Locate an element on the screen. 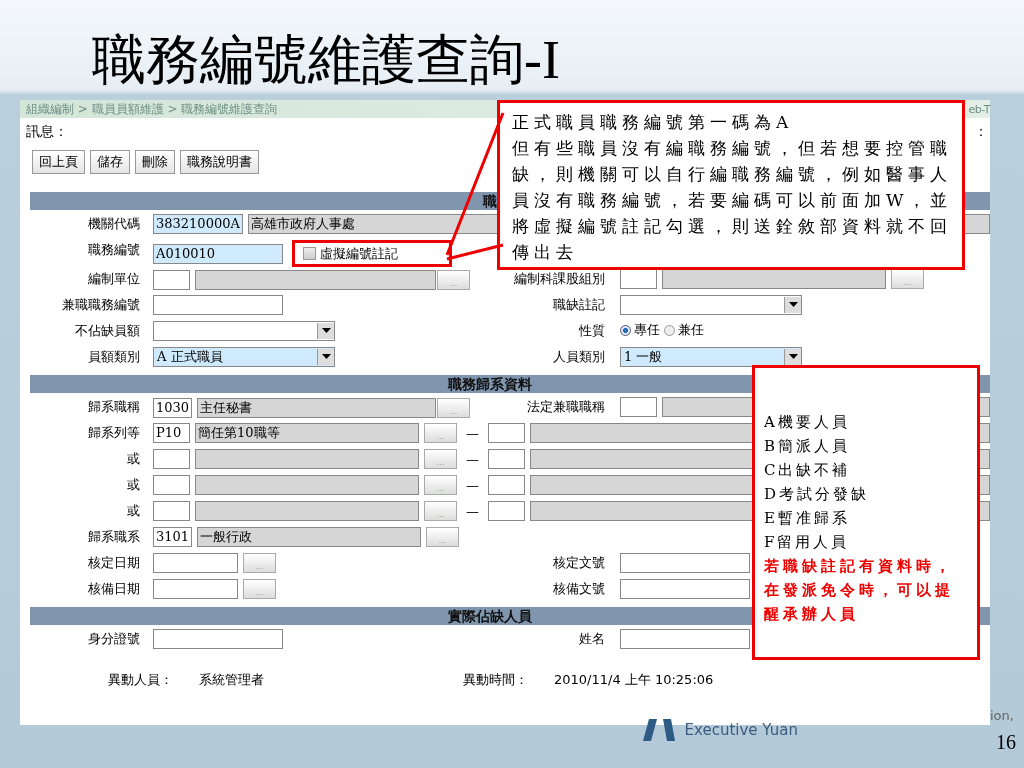  logo-text: Executive Yuan is located at coordinates (741, 730).